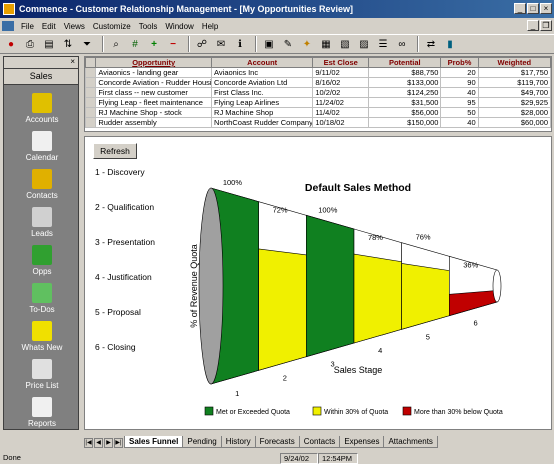 This screenshot has width=554, height=464. Describe the element at coordinates (405, 62) in the screenshot. I see `col-potential: Potential` at that location.